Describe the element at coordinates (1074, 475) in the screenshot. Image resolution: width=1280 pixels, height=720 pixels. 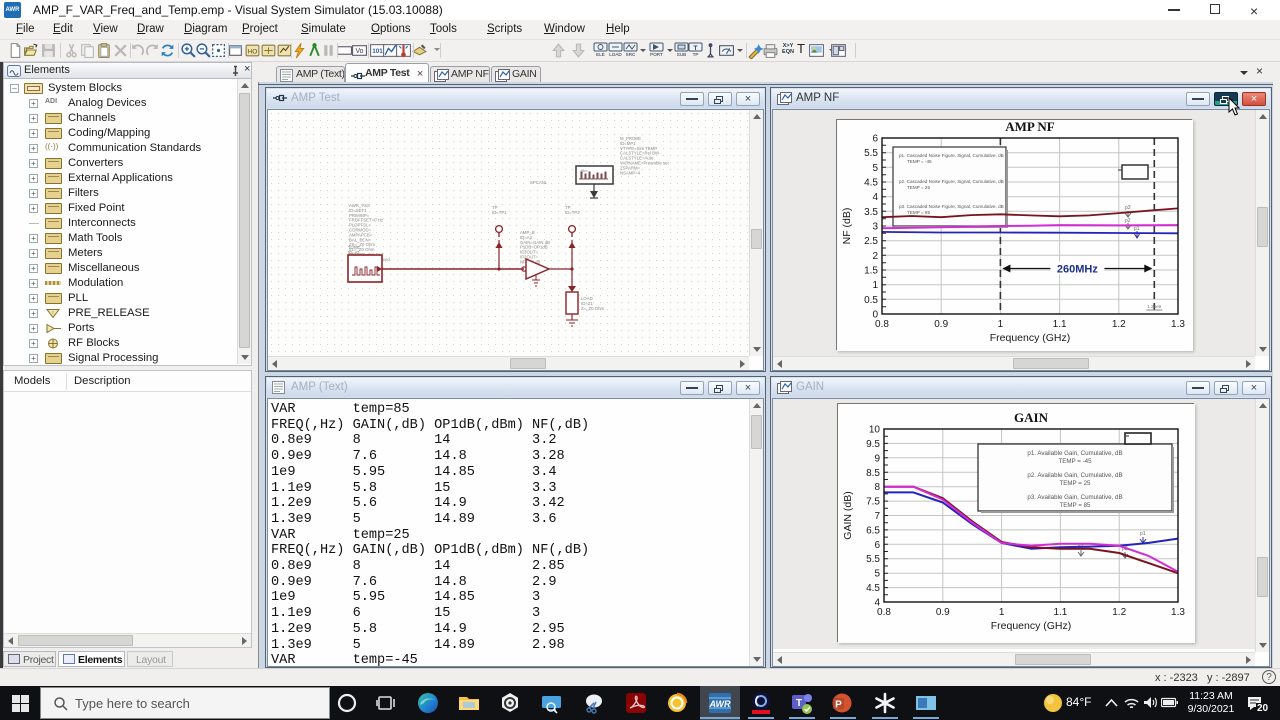
I see `svg-text:p2. Available Gain, Cumulative: p2. Available Gain, Cumulative, dB` at that location.